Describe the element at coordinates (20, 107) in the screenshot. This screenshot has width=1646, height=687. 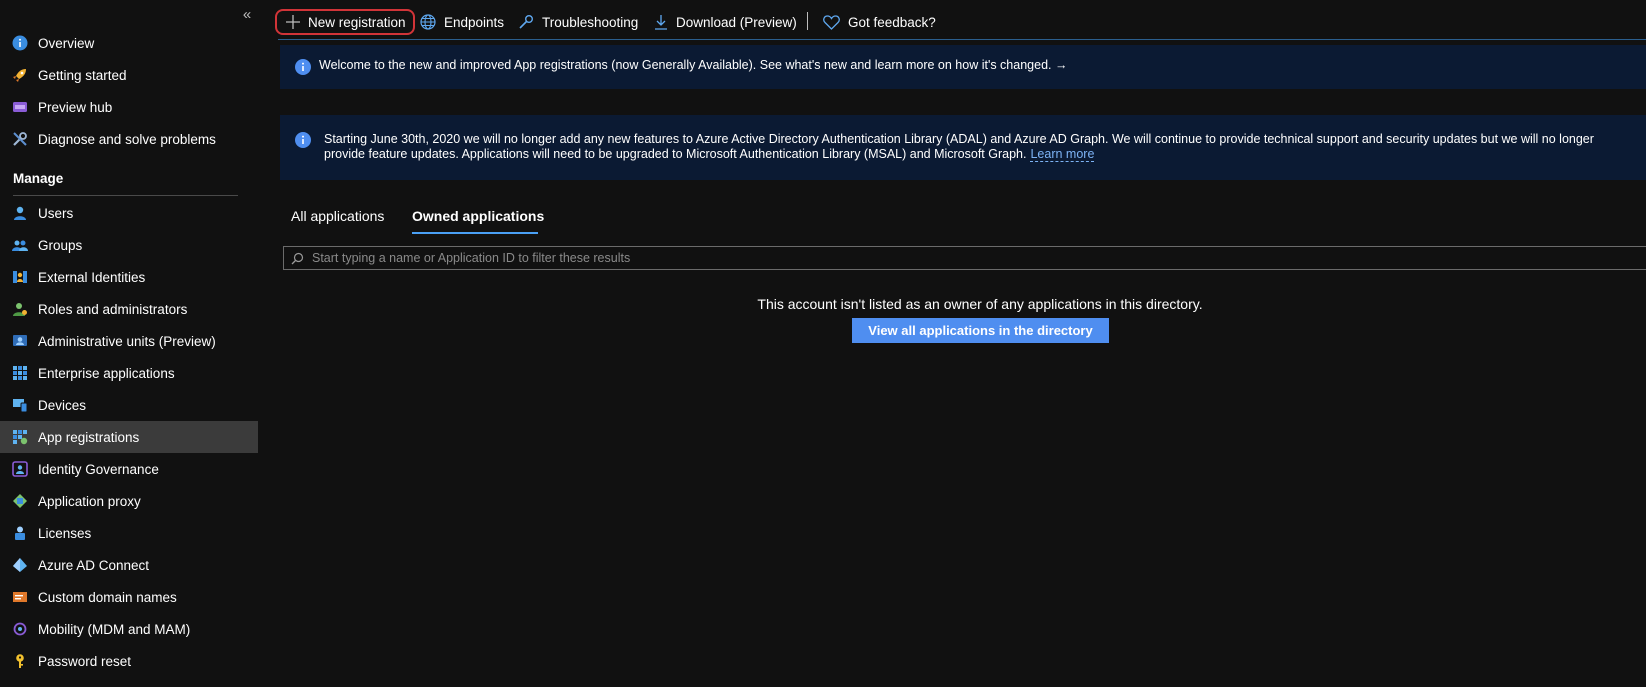
I see `preview-hub-icon` at that location.